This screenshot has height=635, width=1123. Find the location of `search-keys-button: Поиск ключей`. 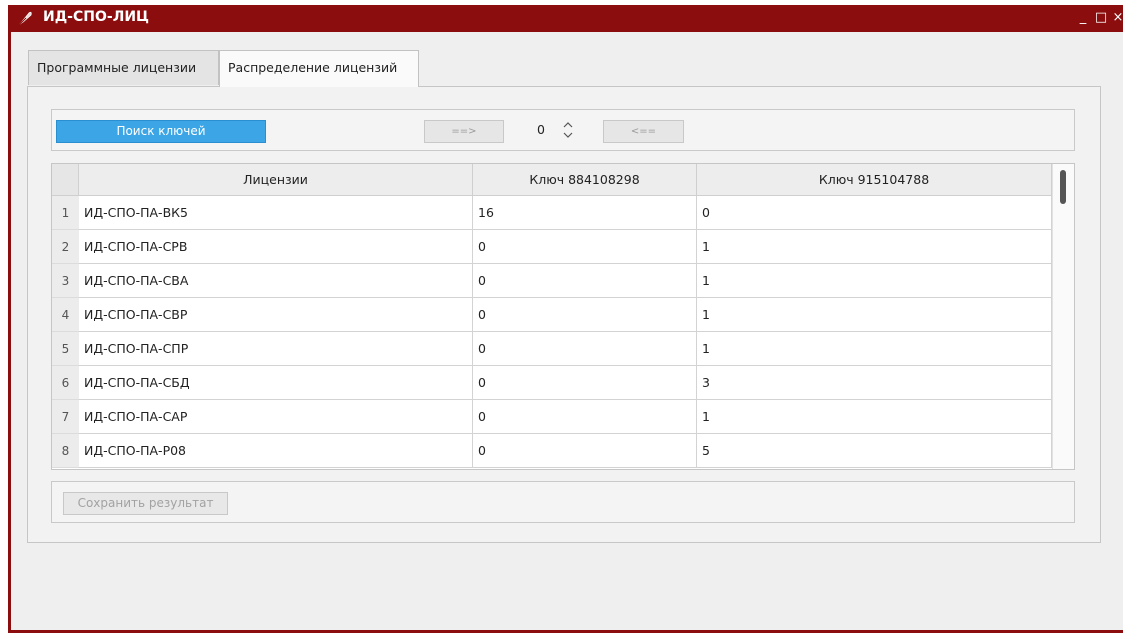

search-keys-button: Поиск ключей is located at coordinates (161, 131).